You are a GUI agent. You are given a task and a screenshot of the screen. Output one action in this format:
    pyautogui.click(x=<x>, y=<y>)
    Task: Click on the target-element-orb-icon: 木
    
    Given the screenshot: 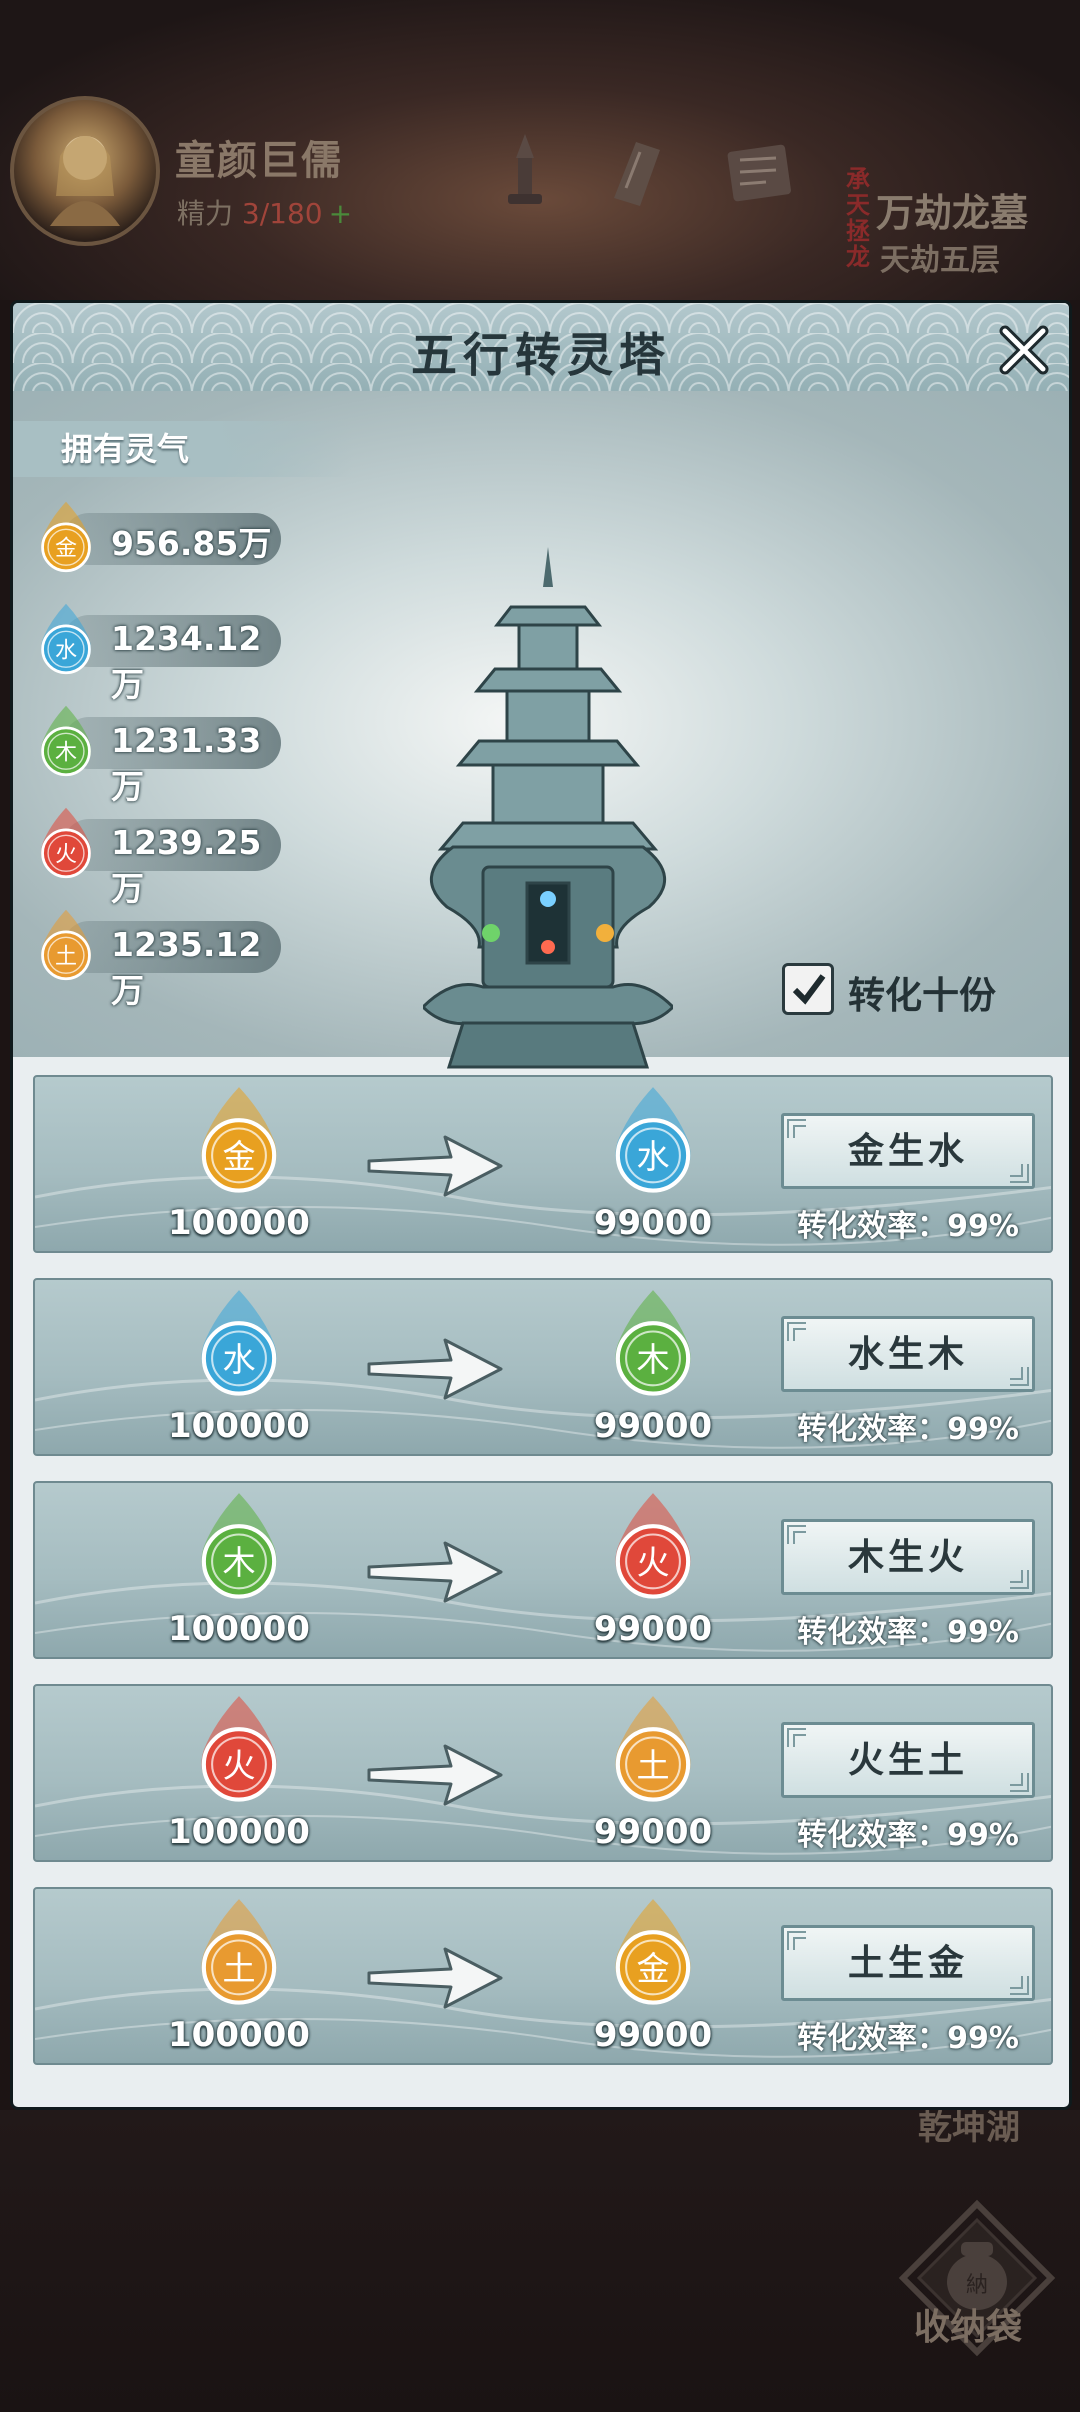 What is the action you would take?
    pyautogui.click(x=653, y=1343)
    